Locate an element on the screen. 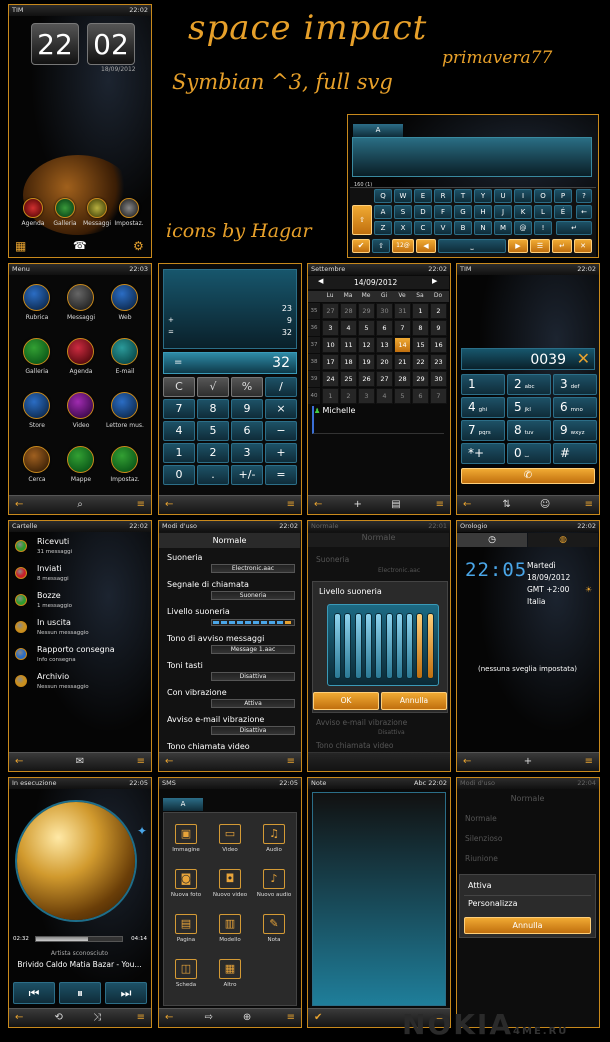 The height and width of the screenshot is (1042, 610). calendar-day: 18 is located at coordinates (348, 362).